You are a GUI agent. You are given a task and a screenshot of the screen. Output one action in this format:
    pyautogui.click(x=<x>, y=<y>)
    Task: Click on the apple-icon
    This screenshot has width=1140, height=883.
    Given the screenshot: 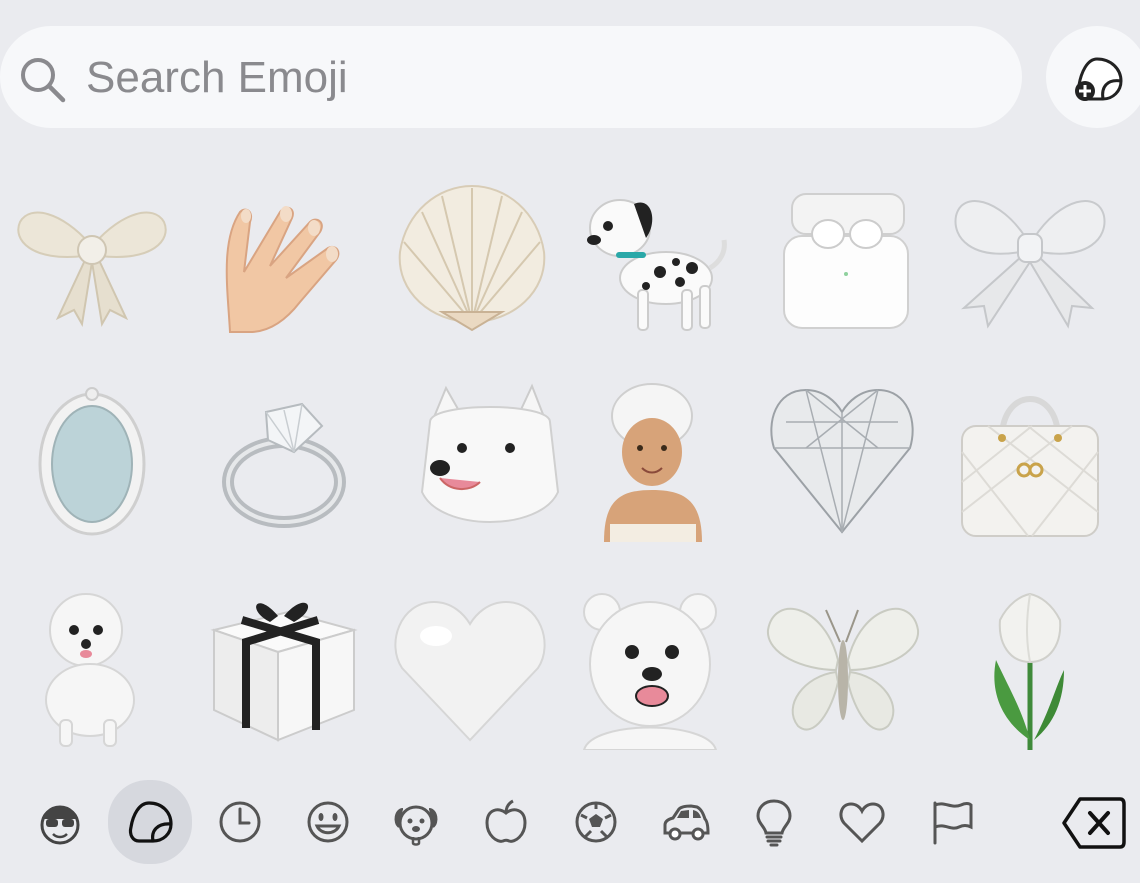 What is the action you would take?
    pyautogui.click(x=506, y=821)
    